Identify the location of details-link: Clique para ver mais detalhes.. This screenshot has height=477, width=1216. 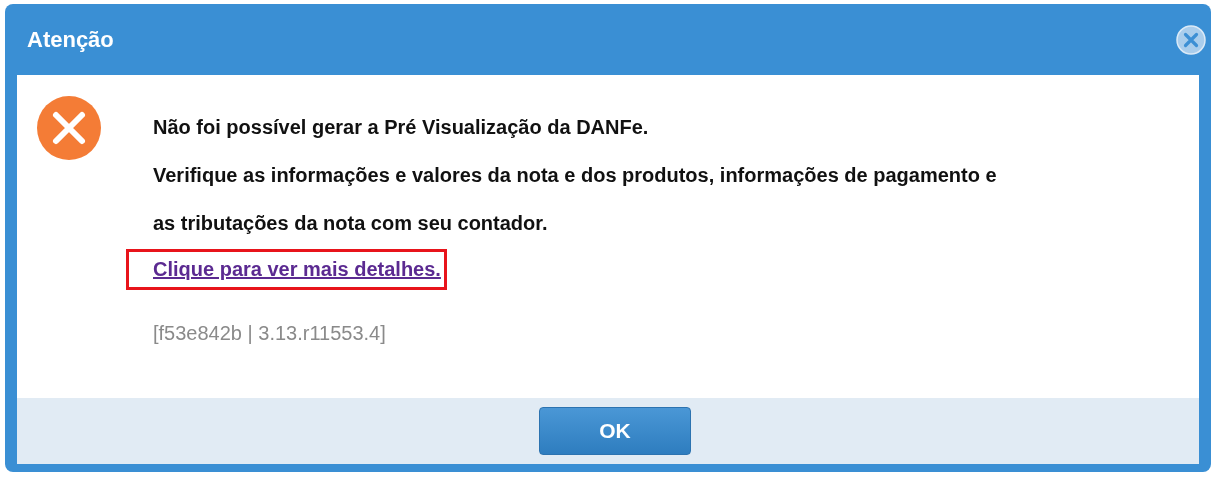
(297, 269).